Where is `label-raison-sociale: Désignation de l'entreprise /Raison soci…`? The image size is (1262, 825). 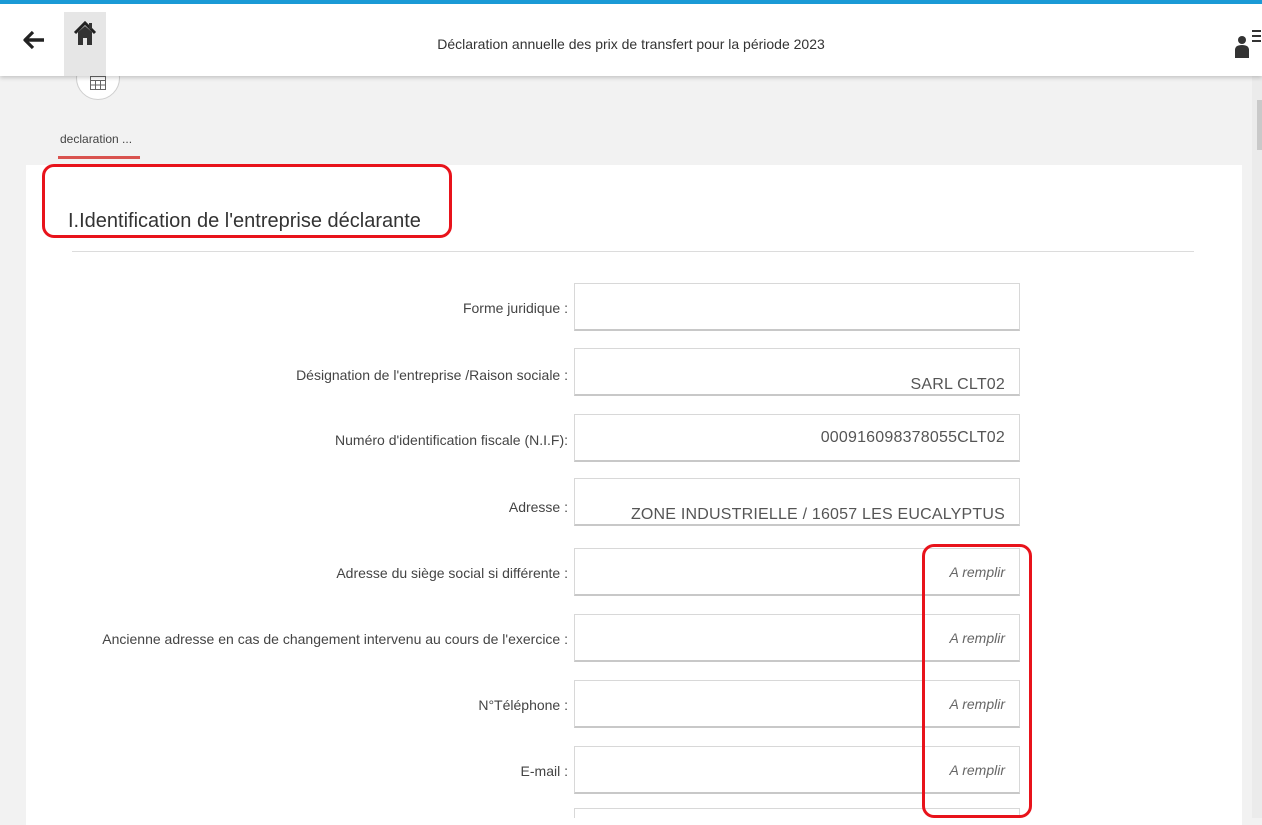 label-raison-sociale: Désignation de l'entreprise /Raison soci… is located at coordinates (432, 375).